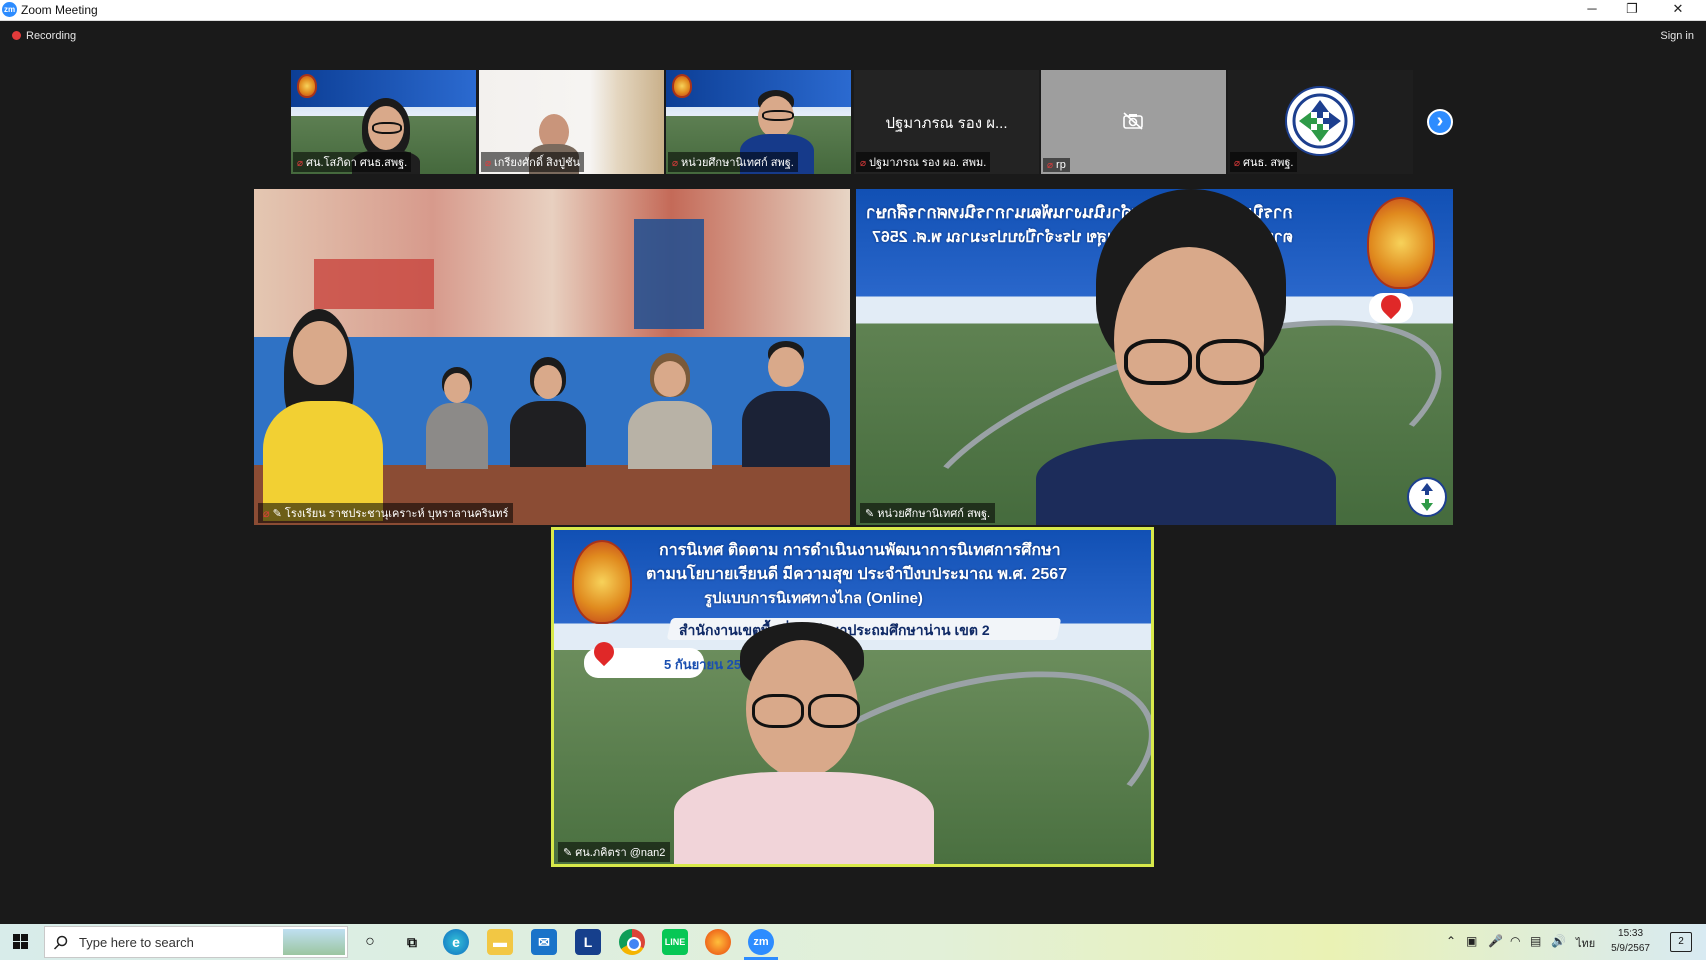 The image size is (1706, 960). Describe the element at coordinates (352, 162) in the screenshot. I see `participant-name: ⌀ ศน.โสภิดา ศนธ.สพฐ.` at that location.